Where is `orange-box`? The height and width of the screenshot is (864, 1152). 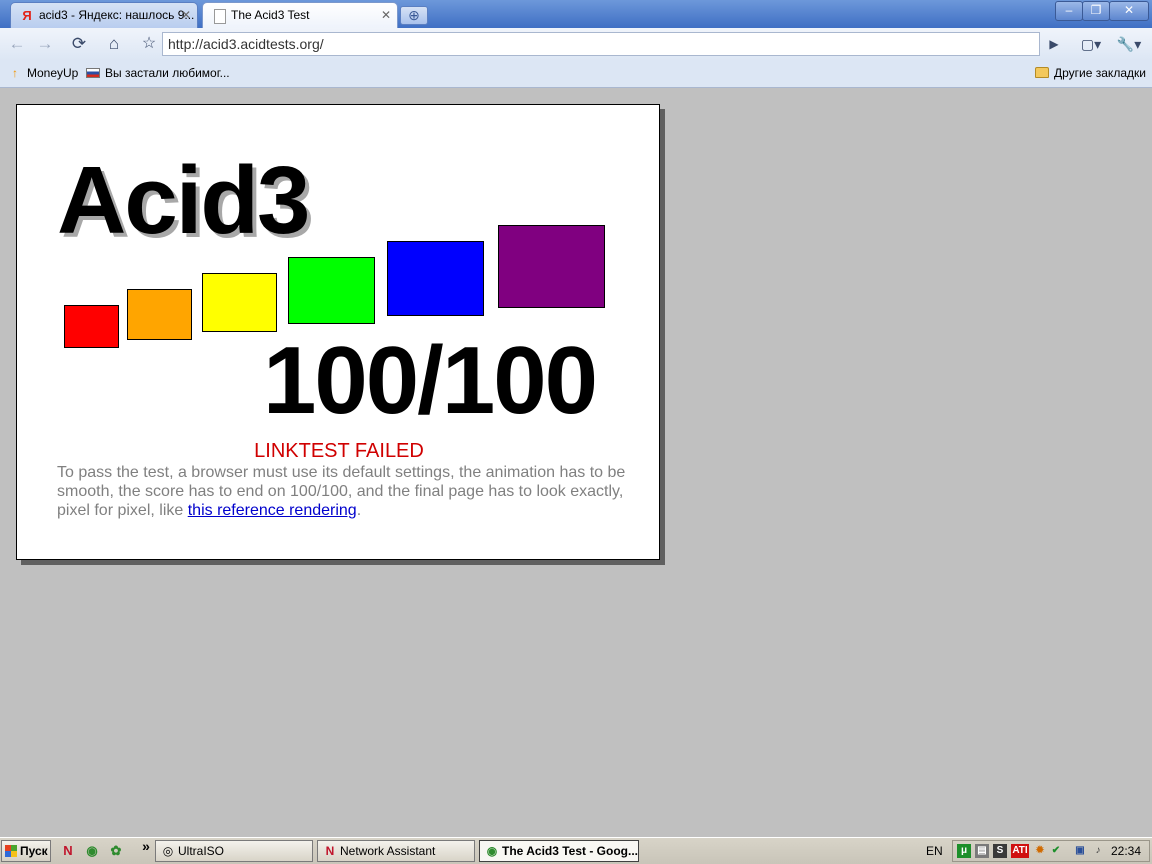 orange-box is located at coordinates (159, 314).